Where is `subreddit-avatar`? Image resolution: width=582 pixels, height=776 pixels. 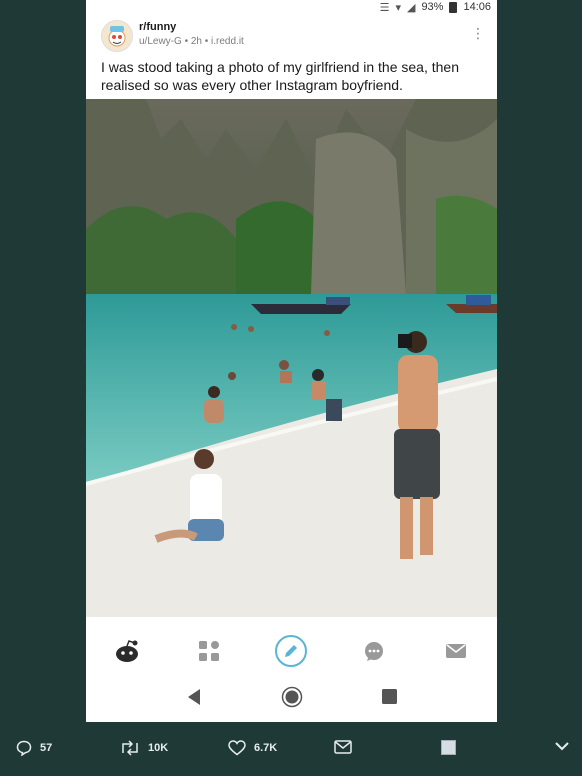 subreddit-avatar is located at coordinates (117, 36).